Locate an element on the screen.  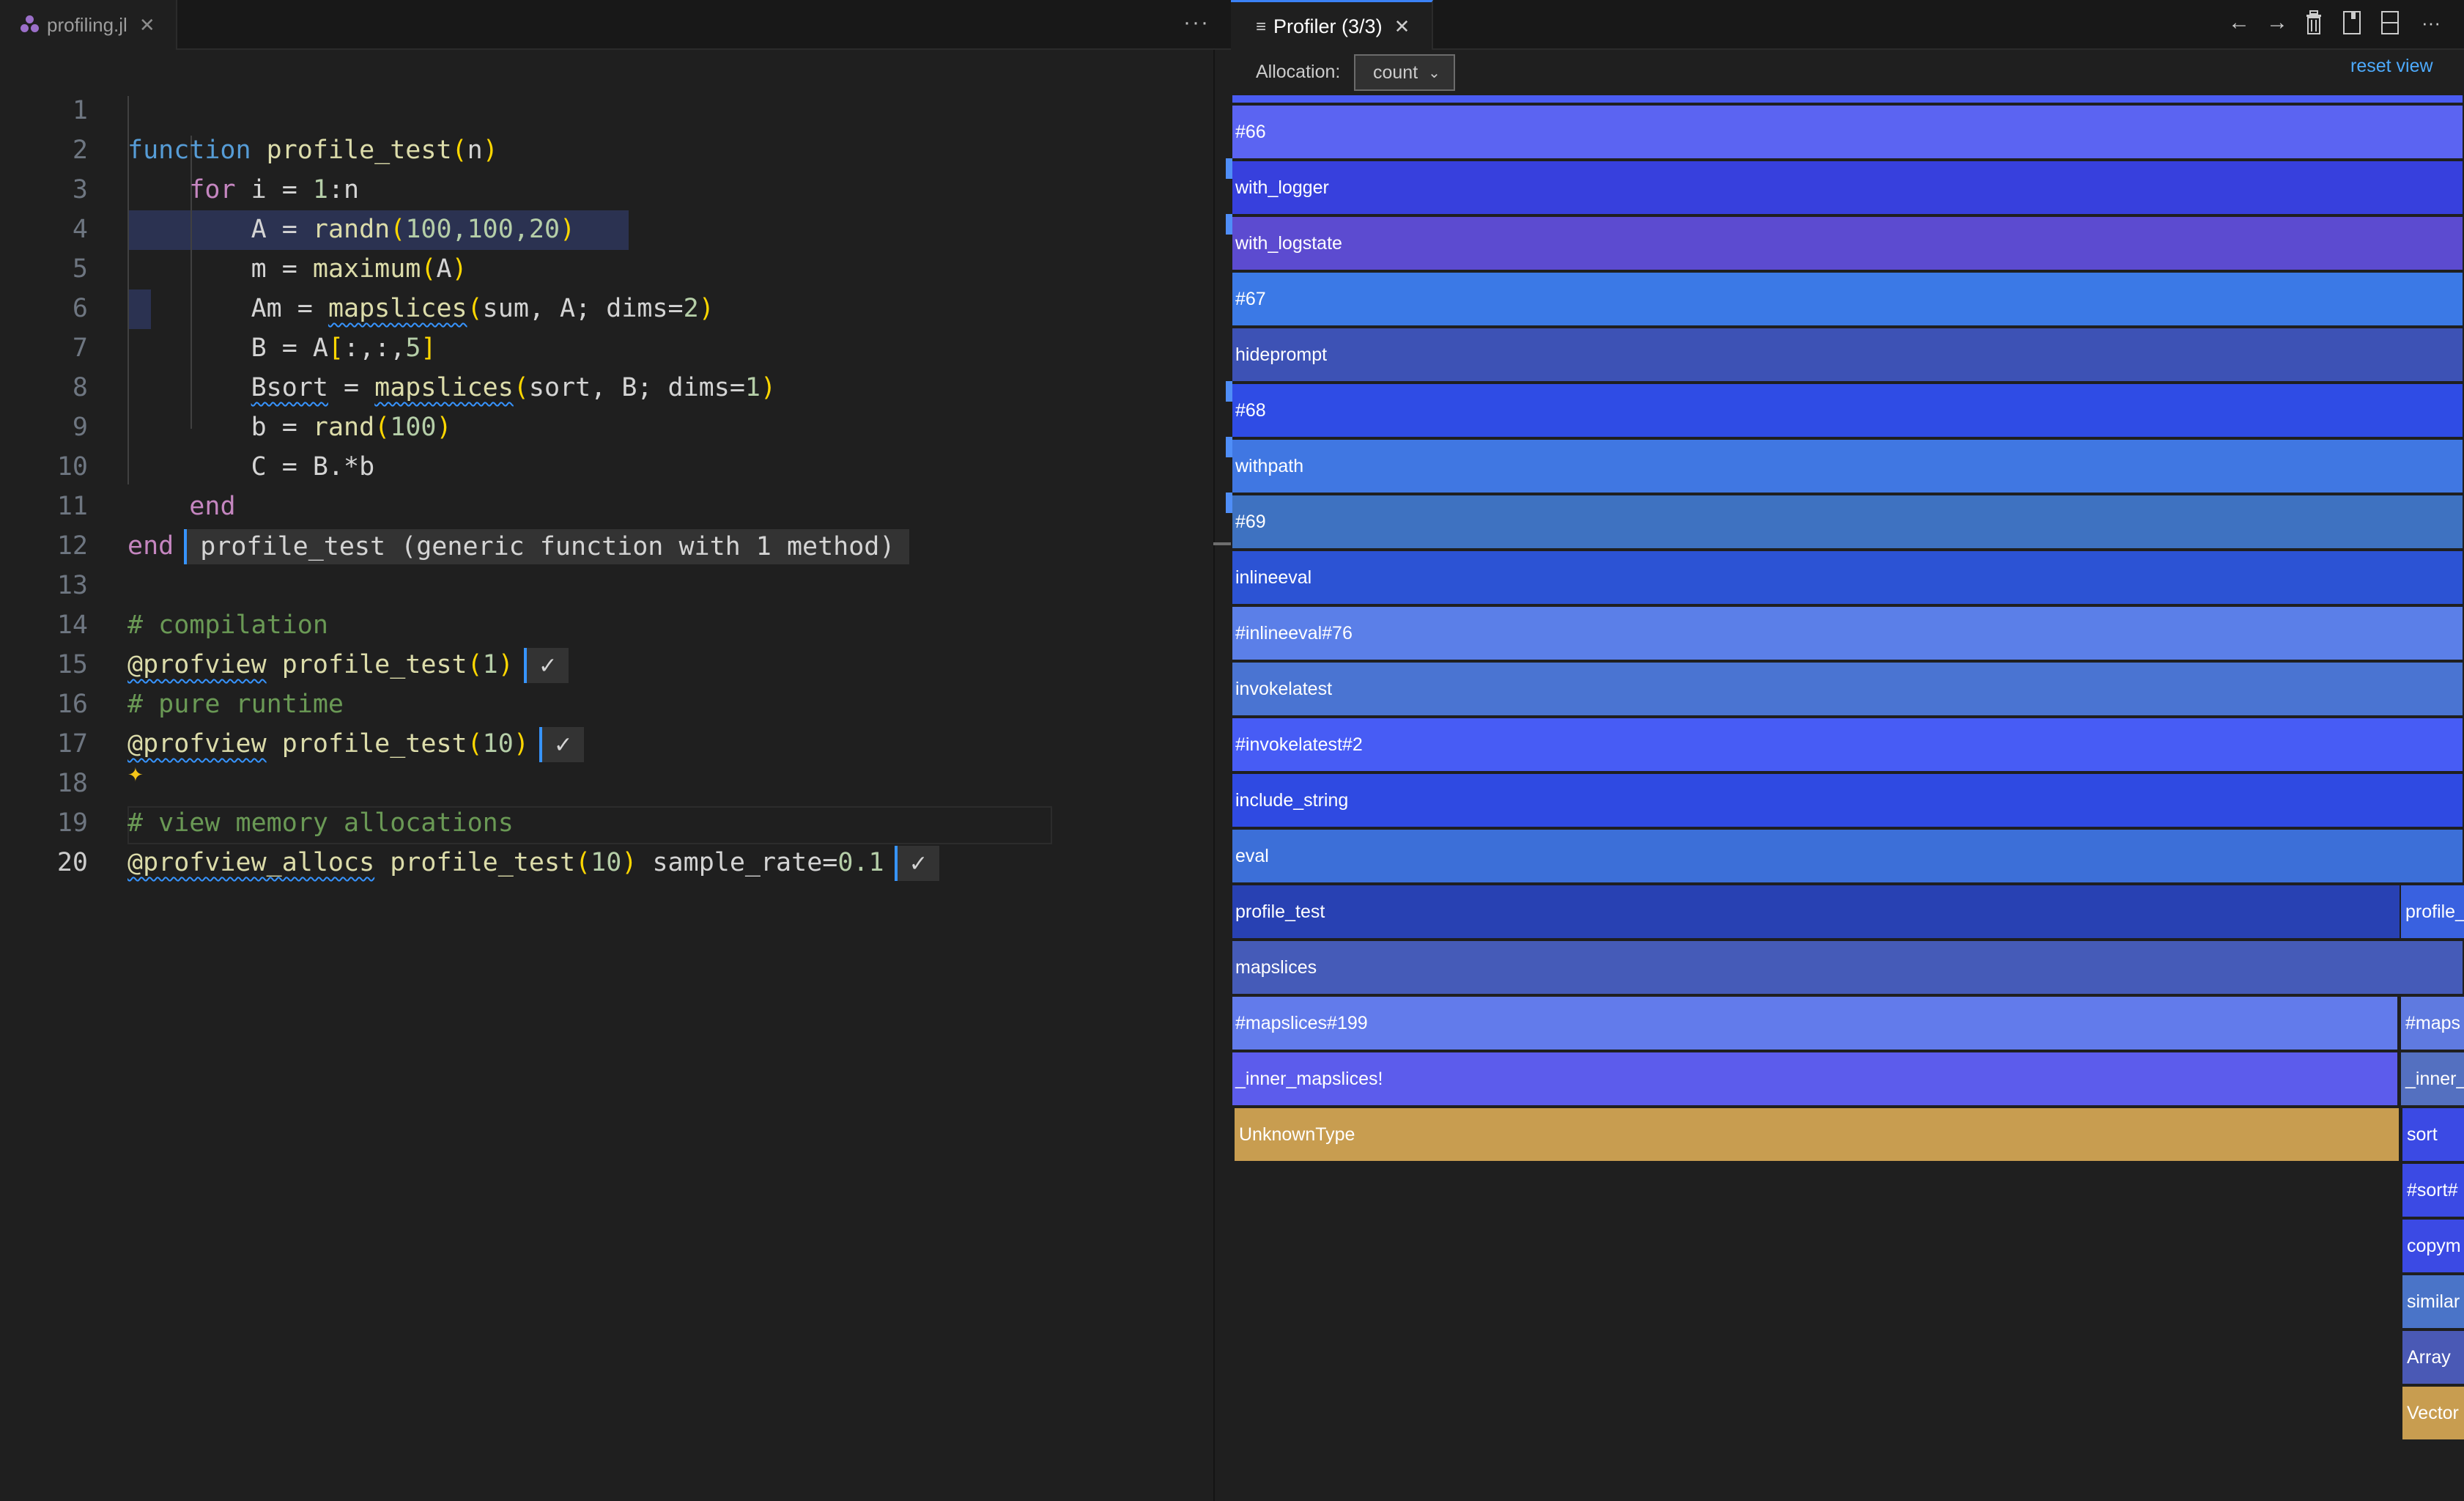
inline-eval-result-check: ✓ is located at coordinates (917, 863).